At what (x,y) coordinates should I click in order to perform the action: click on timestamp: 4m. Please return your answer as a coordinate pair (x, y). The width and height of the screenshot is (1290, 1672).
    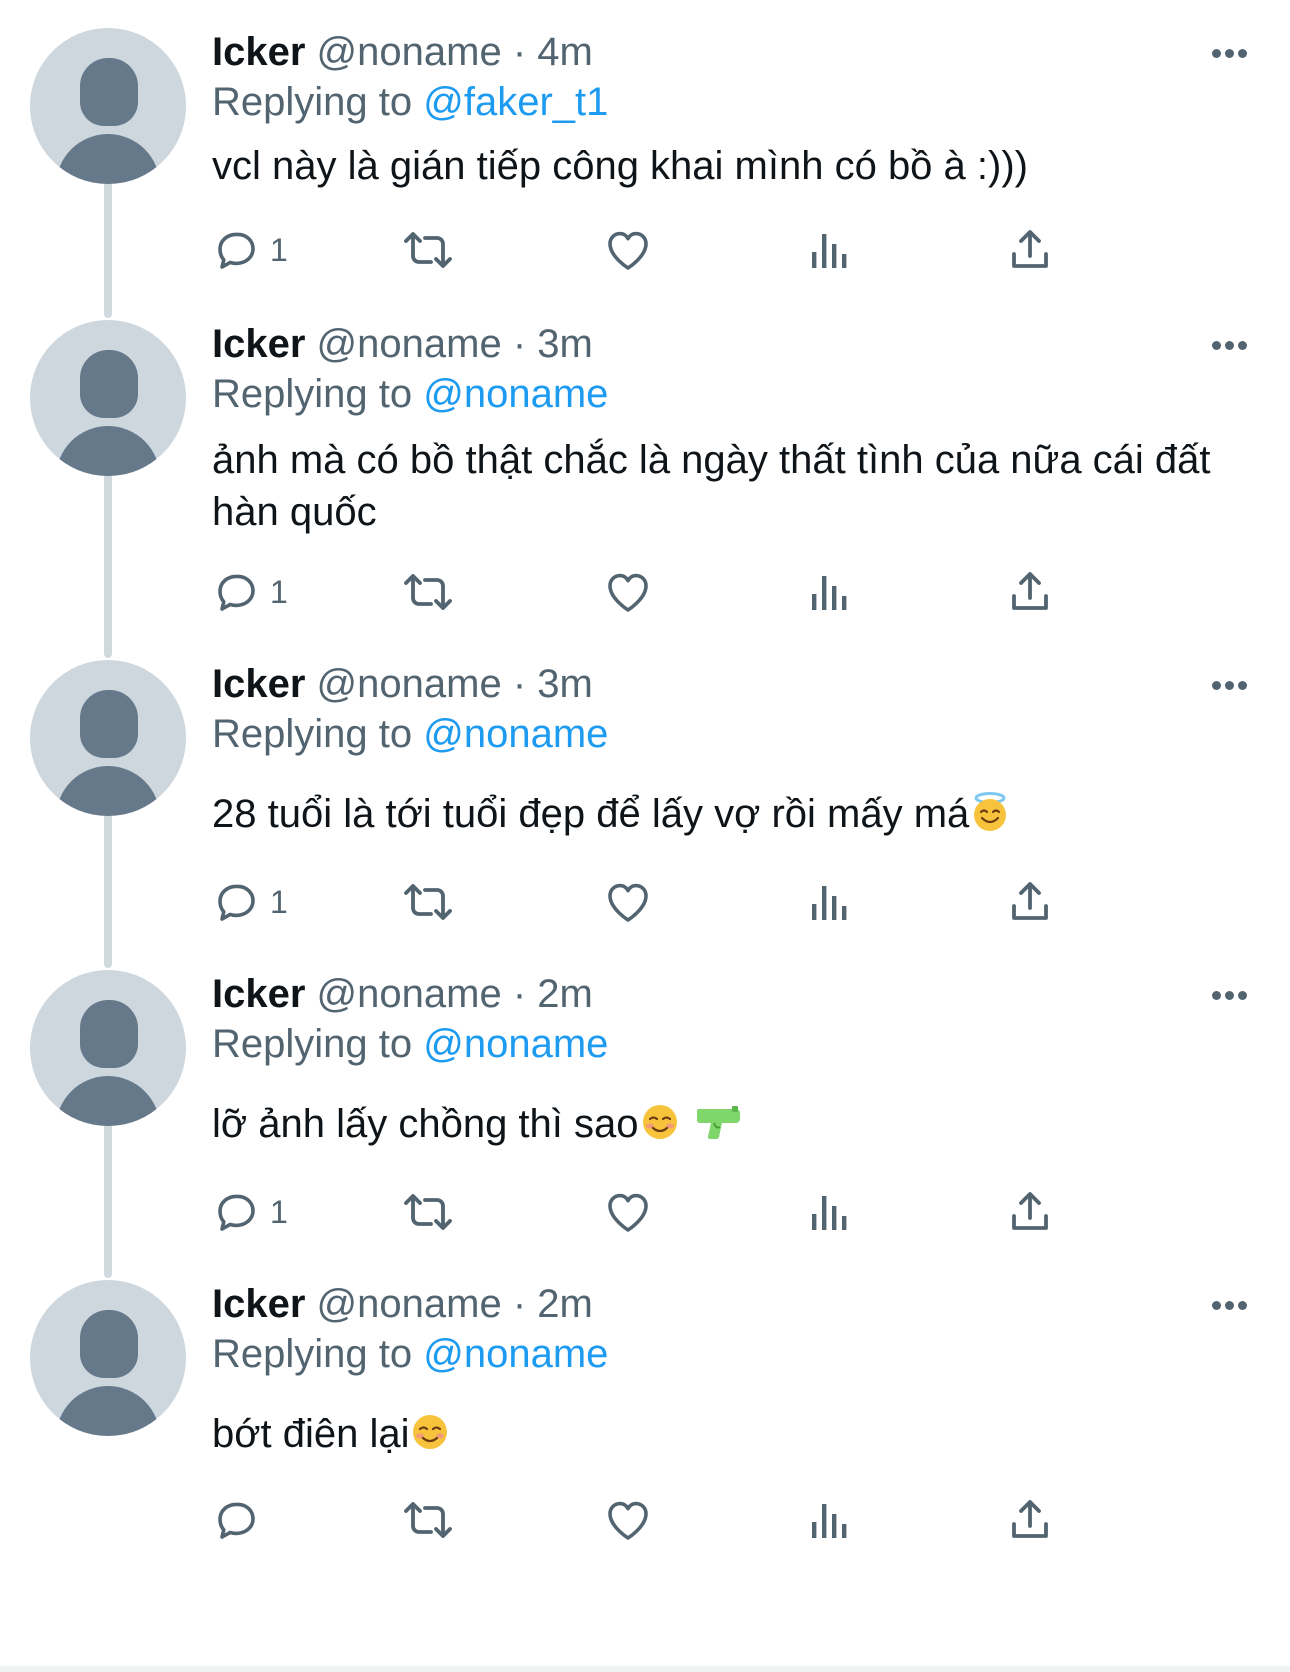
    Looking at the image, I should click on (565, 52).